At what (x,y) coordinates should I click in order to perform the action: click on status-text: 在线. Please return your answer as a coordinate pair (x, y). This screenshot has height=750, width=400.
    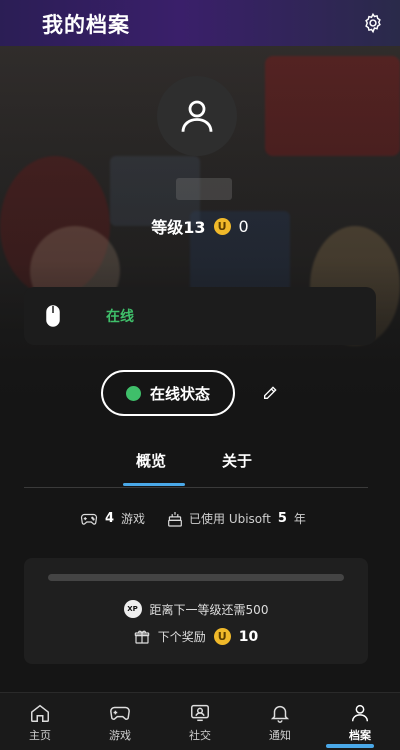
    Looking at the image, I should click on (120, 317).